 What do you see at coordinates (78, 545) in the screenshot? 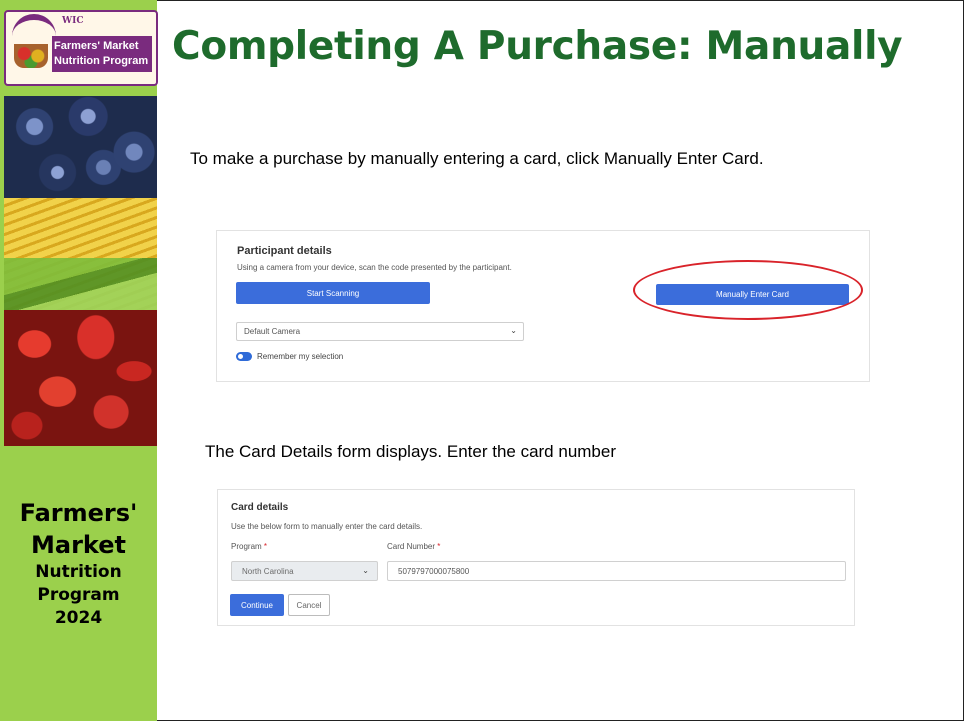
I see `program-name-line-2: Market` at bounding box center [78, 545].